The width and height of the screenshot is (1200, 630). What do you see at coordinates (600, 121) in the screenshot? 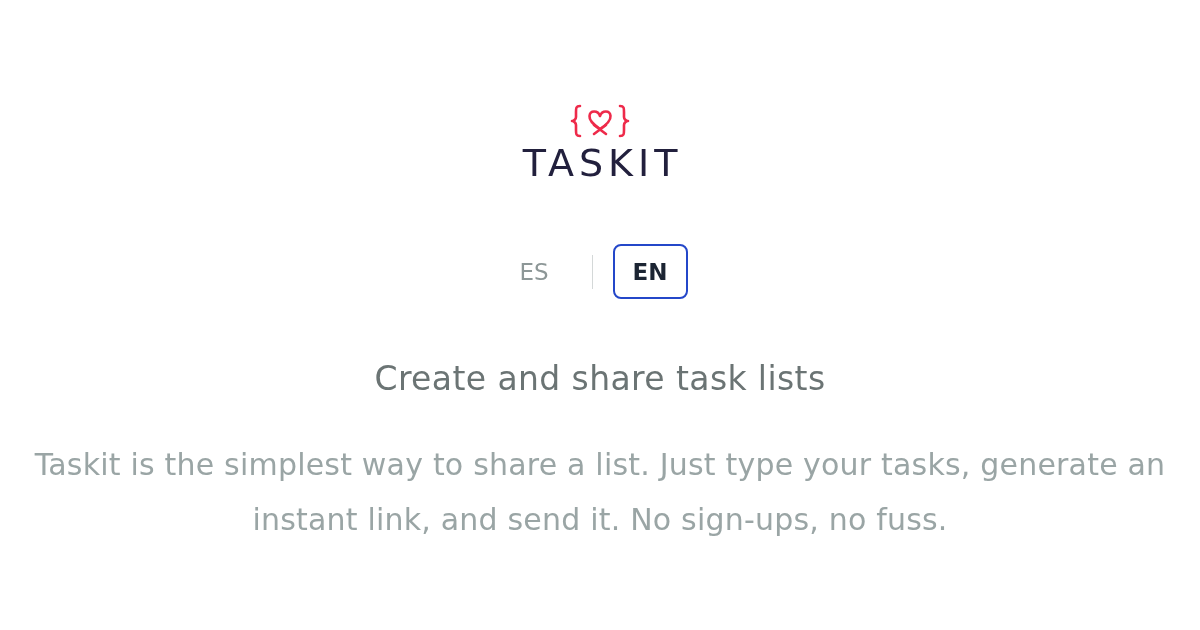
I see `heart-braces-icon` at bounding box center [600, 121].